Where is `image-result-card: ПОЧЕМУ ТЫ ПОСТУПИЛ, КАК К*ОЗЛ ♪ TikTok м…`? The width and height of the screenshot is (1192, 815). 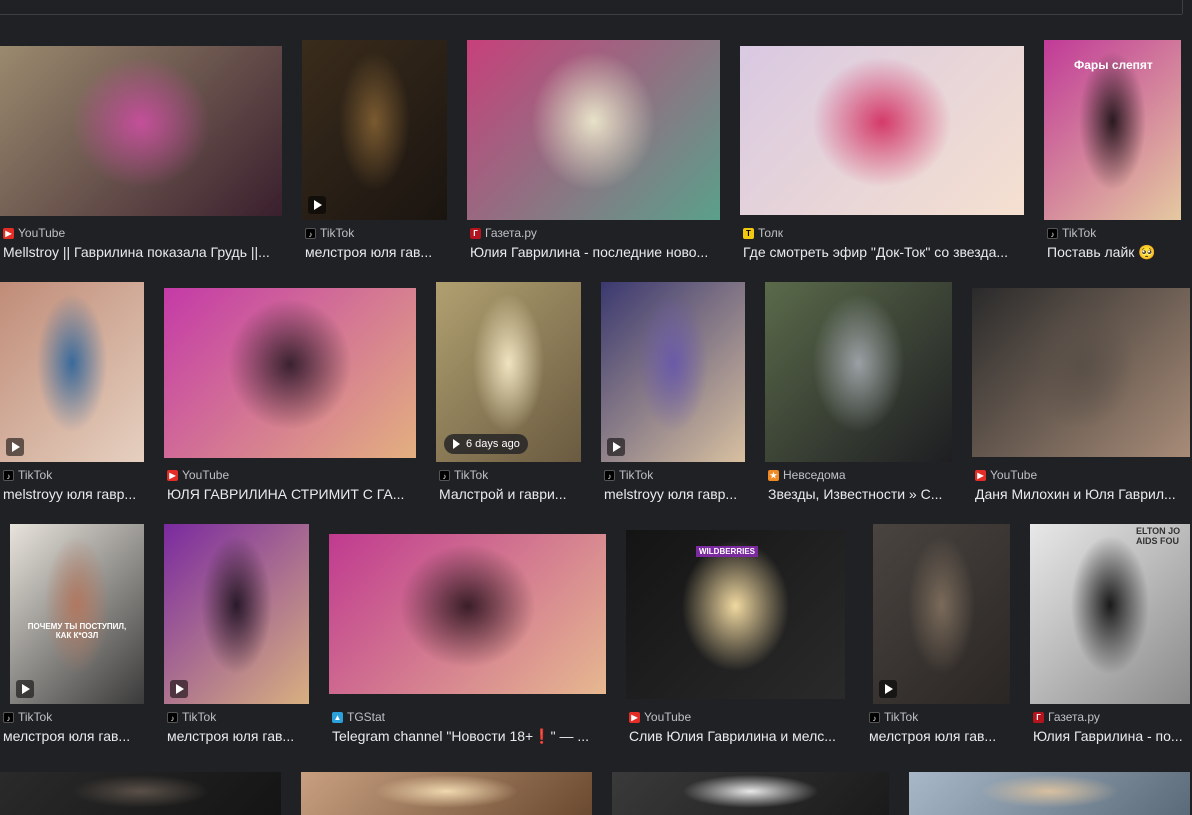 image-result-card: ПОЧЕМУ ТЫ ПОСТУПИЛ, КАК К*ОЗЛ ♪ TikTok м… is located at coordinates (72, 635).